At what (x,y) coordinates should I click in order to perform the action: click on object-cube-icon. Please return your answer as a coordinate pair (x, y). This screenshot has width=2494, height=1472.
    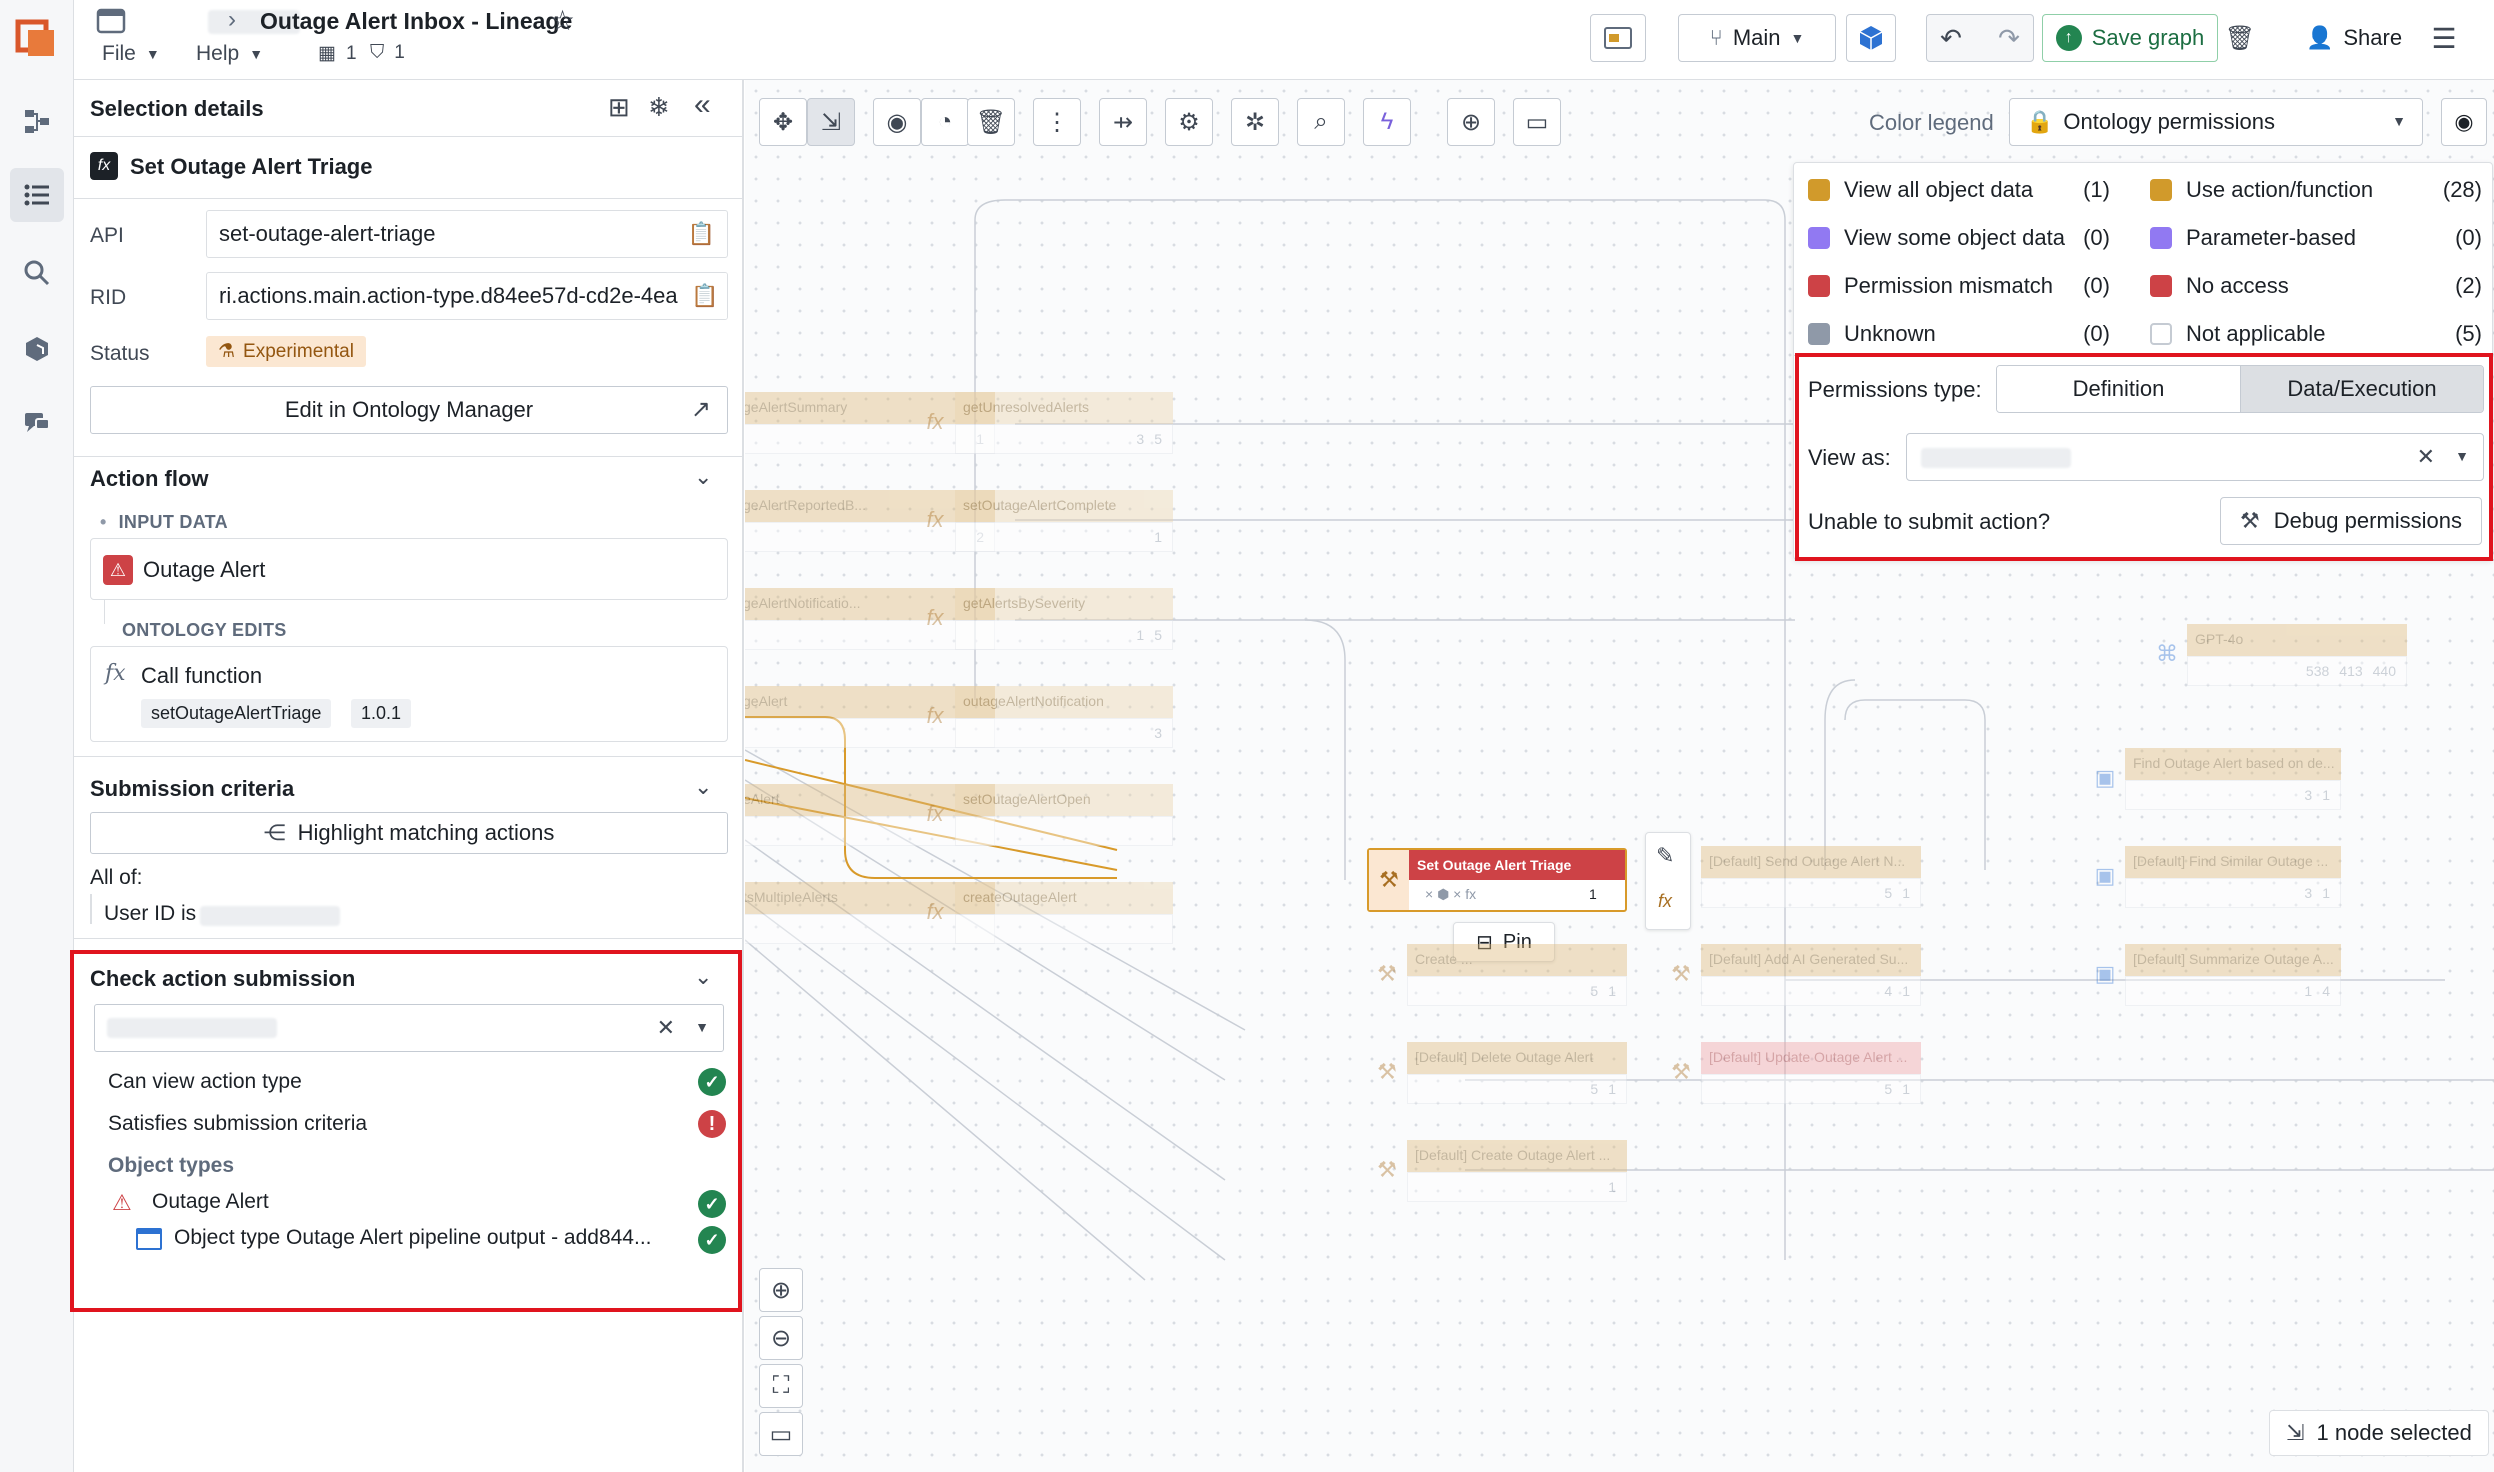
    Looking at the image, I should click on (37, 349).